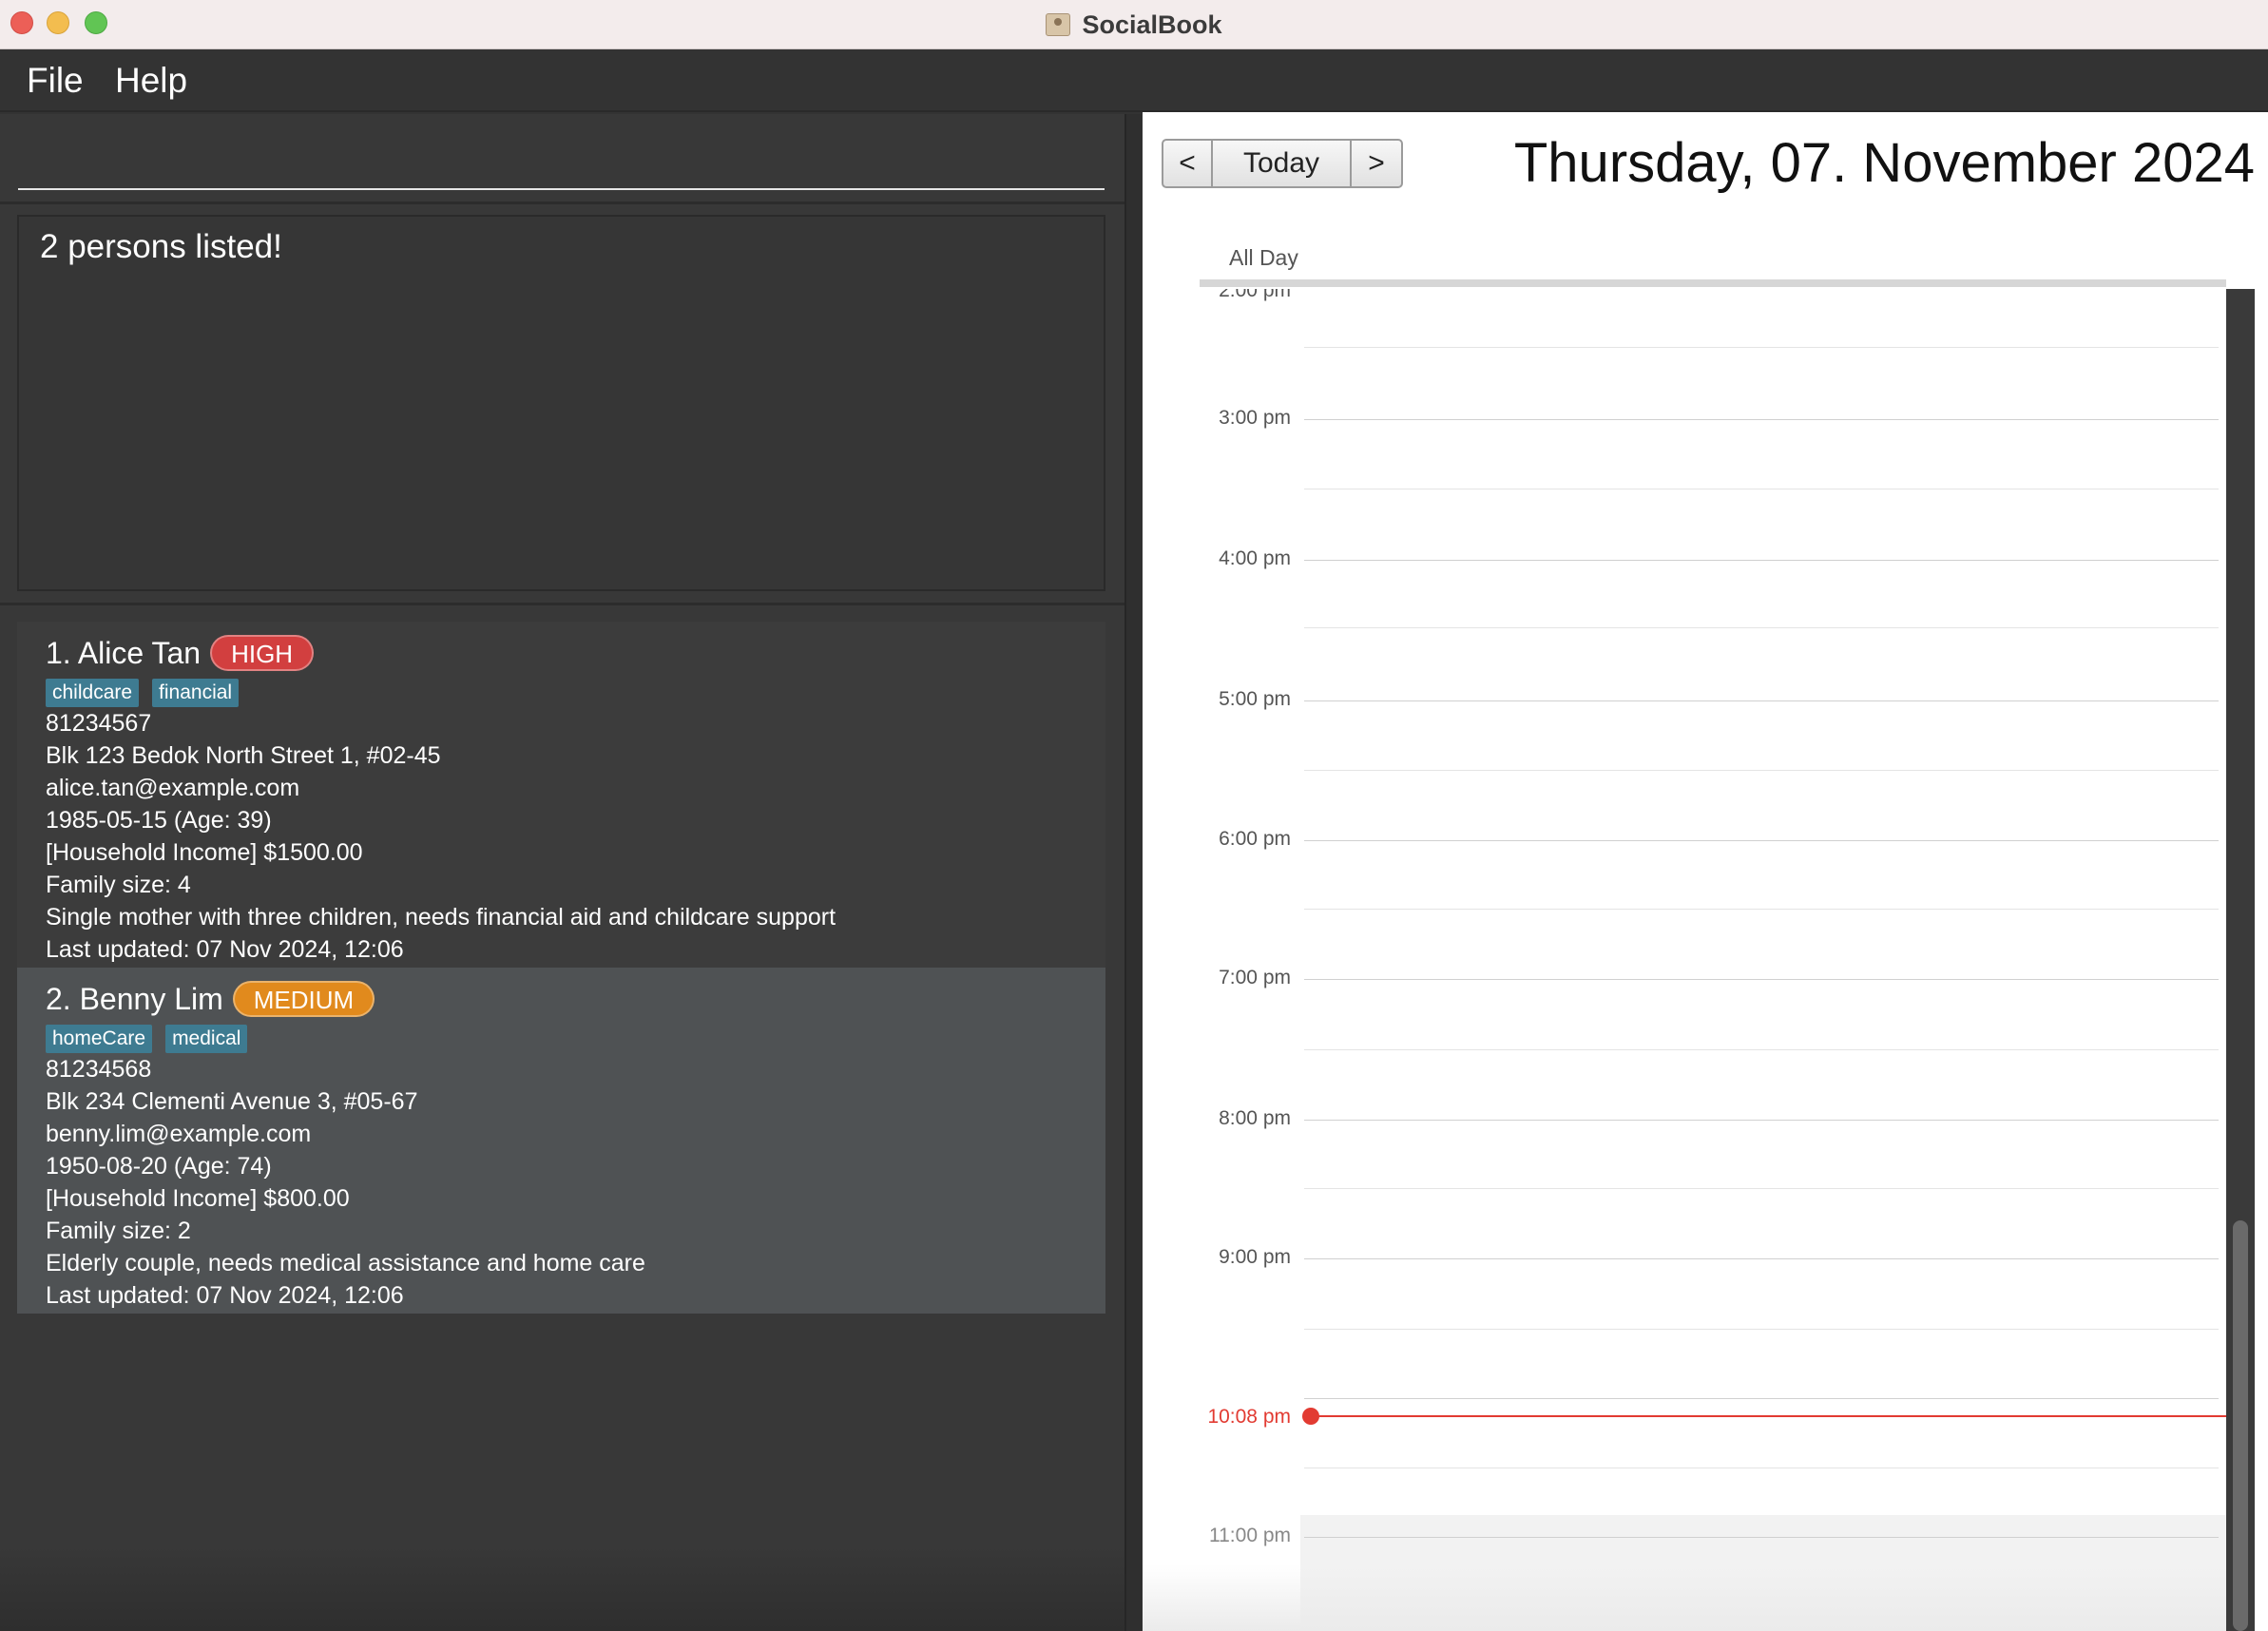  I want to click on hour-label: 6:00 pm, so click(1255, 839).